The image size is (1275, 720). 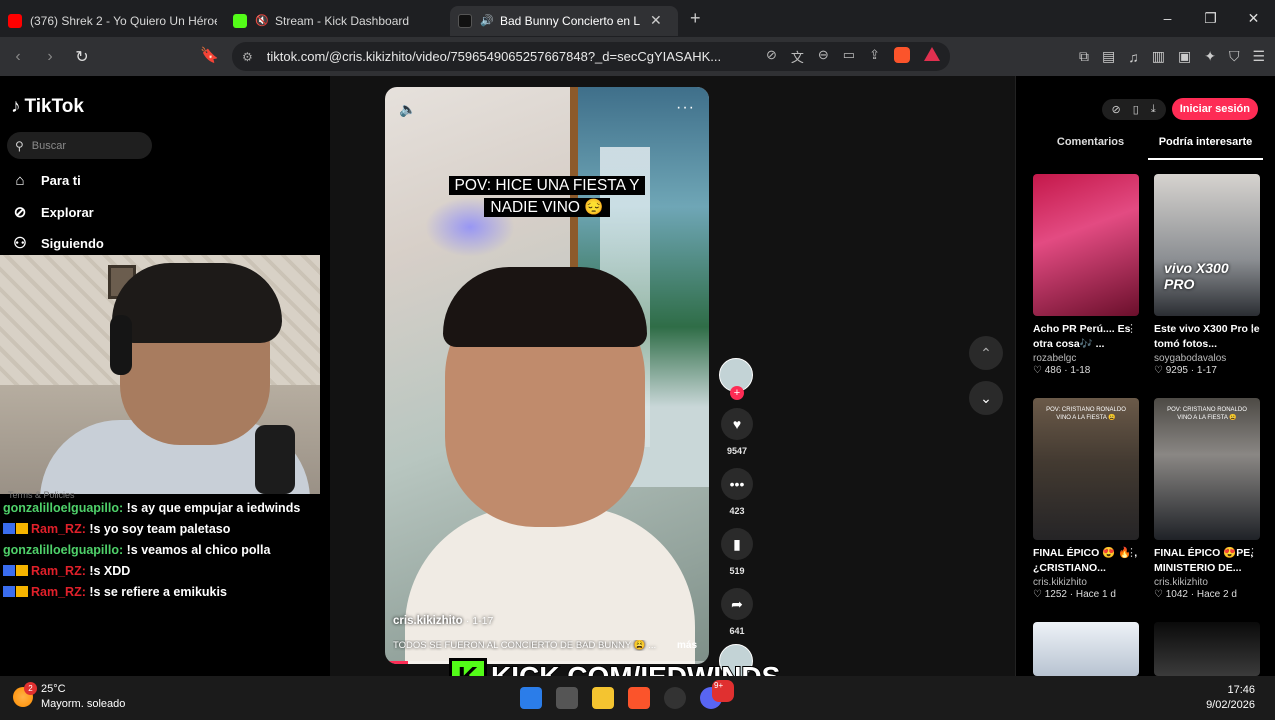 What do you see at coordinates (1214, 109) in the screenshot?
I see `login-button: Iniciar sesión` at bounding box center [1214, 109].